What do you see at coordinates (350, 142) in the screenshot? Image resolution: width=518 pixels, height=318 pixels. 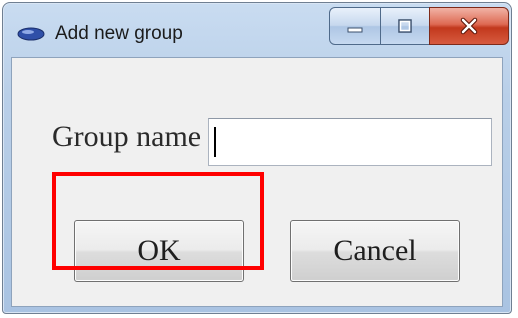 I see `group-name-input` at bounding box center [350, 142].